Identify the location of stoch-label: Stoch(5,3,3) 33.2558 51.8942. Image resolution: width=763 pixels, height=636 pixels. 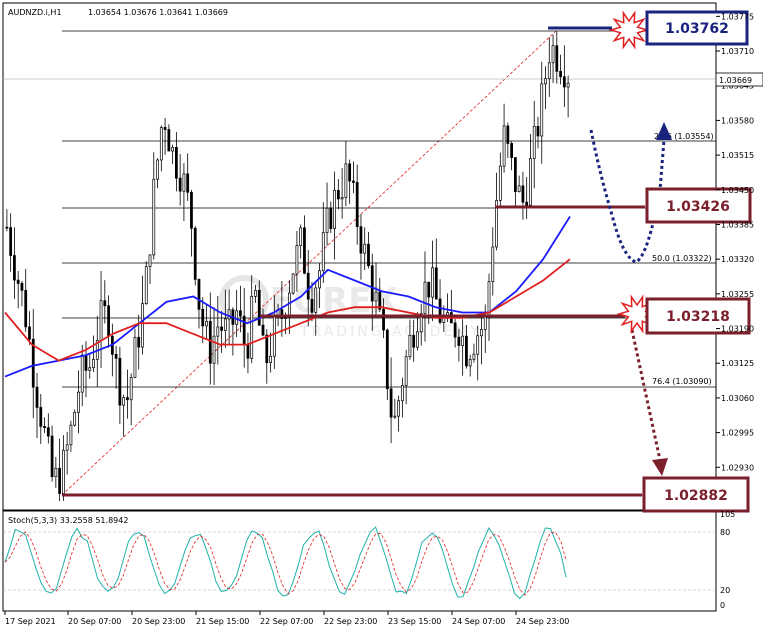
(68, 520).